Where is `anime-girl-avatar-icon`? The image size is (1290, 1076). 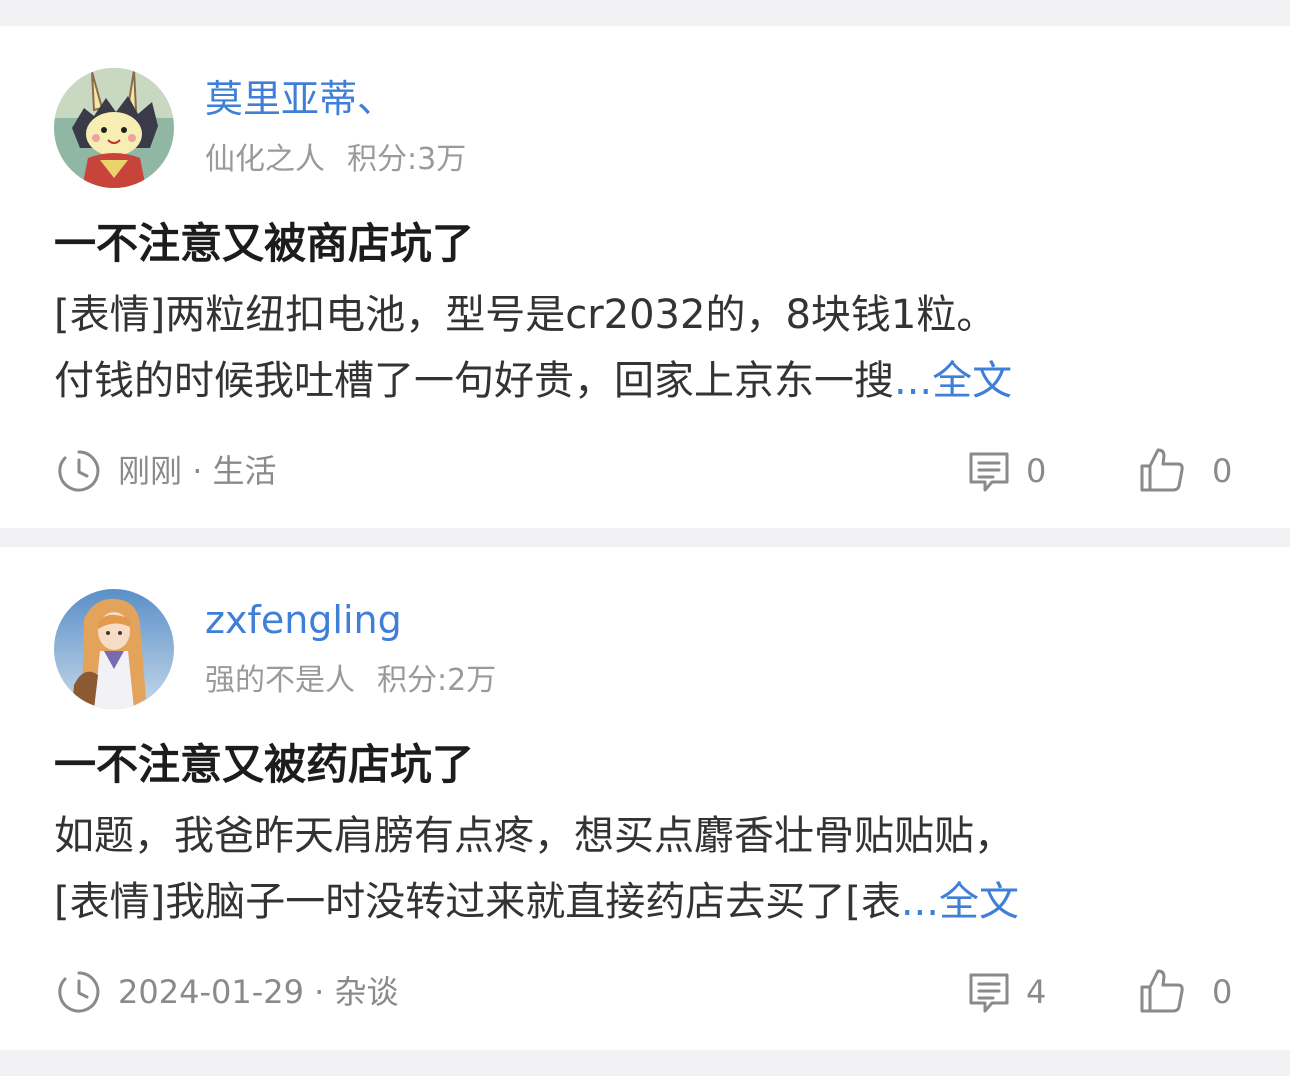 anime-girl-avatar-icon is located at coordinates (114, 649).